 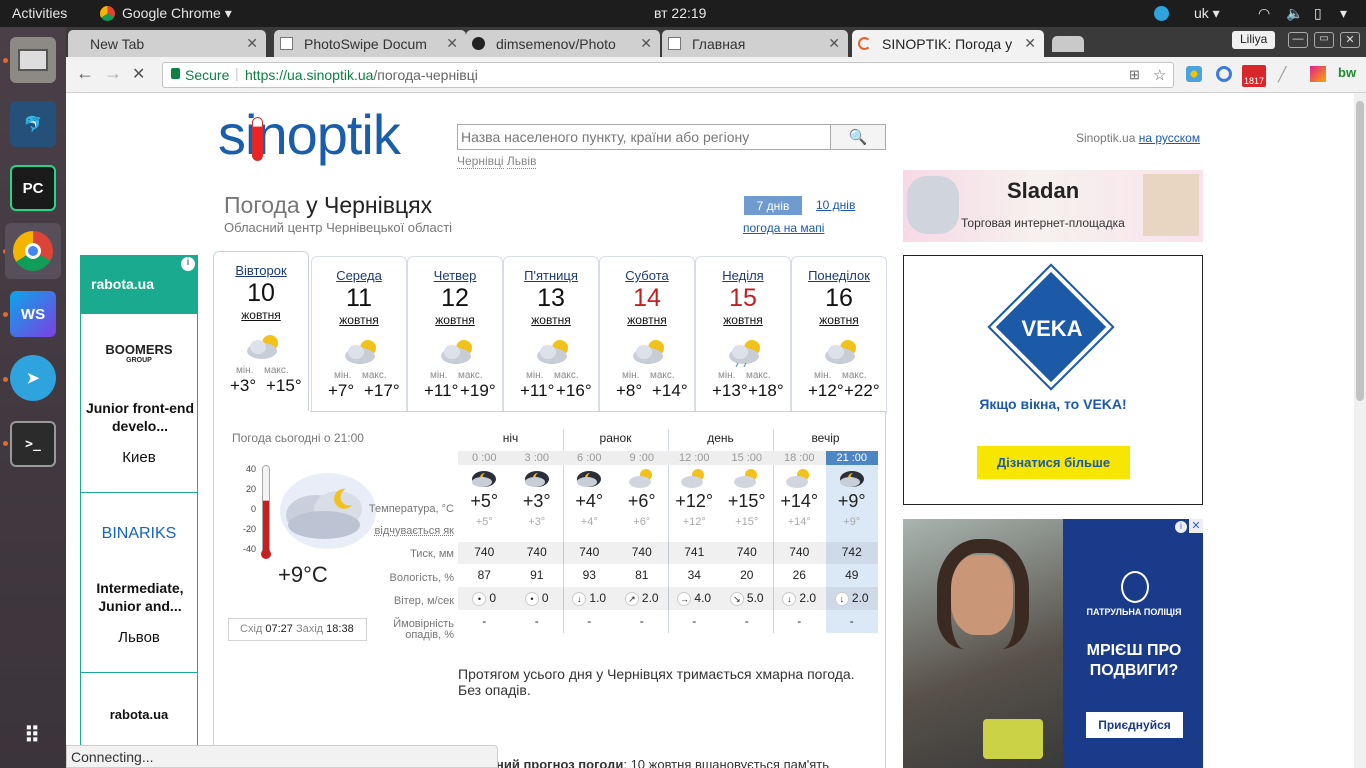 I want to click on new-tab-button, so click(x=1068, y=44).